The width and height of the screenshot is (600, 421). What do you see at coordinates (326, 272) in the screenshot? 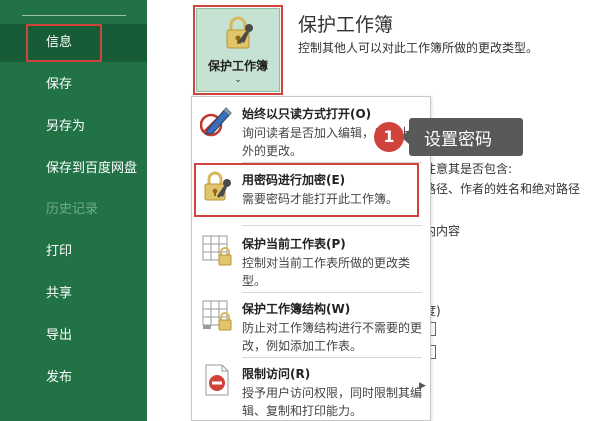
I see `menu-item-description: 控制对当前工作表所做的更改类型。` at bounding box center [326, 272].